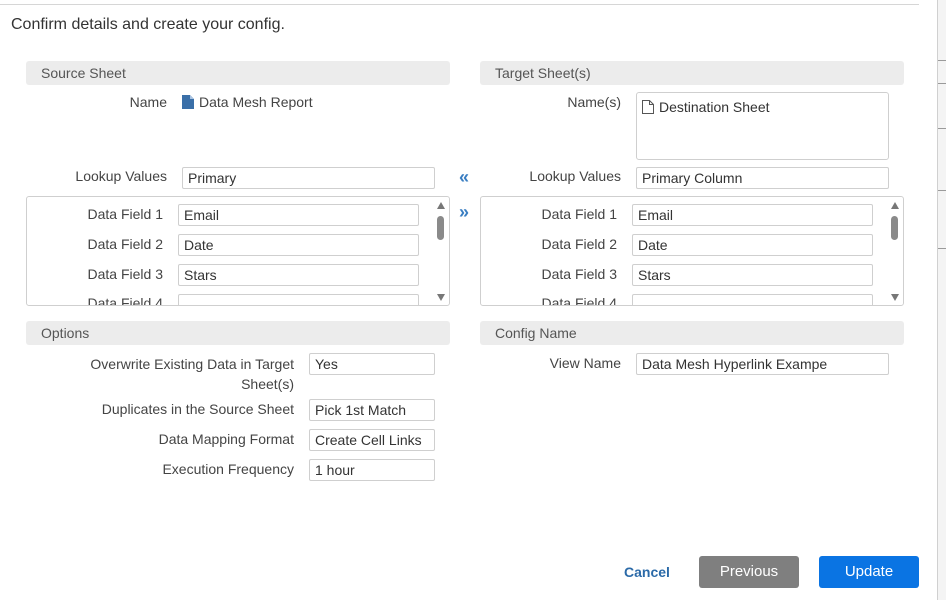 This screenshot has height=600, width=946. Describe the element at coordinates (298, 215) in the screenshot. I see `source-field-1-input: Email` at that location.